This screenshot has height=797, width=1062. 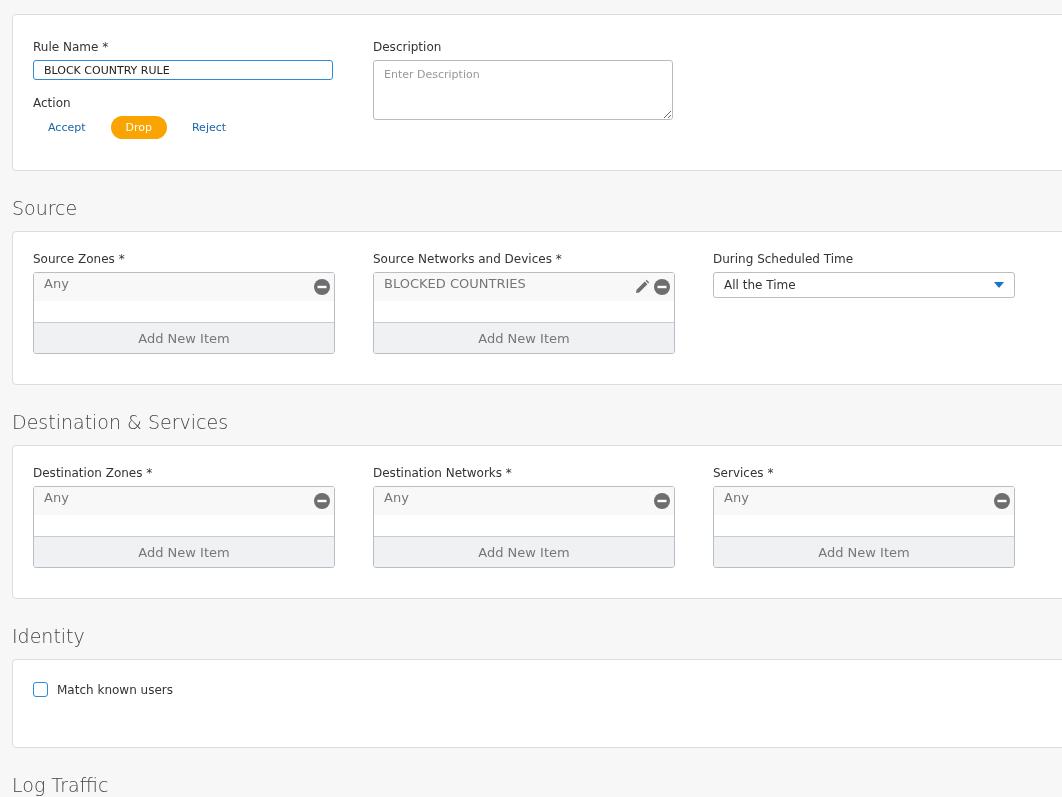 What do you see at coordinates (93, 473) in the screenshot?
I see `field-label: Destination Zones *` at bounding box center [93, 473].